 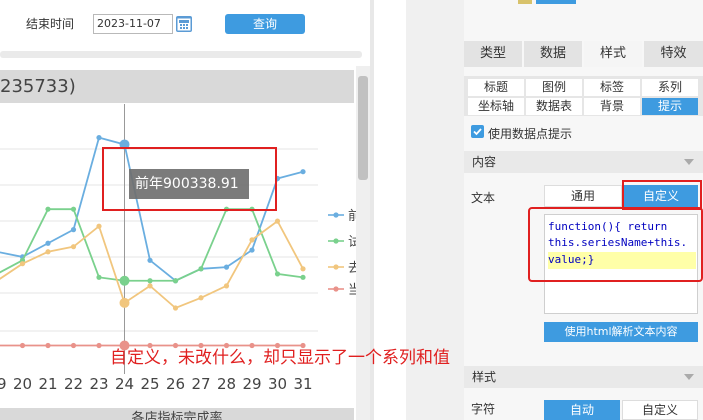 I want to click on custom-font-button: 自定义, so click(x=660, y=410).